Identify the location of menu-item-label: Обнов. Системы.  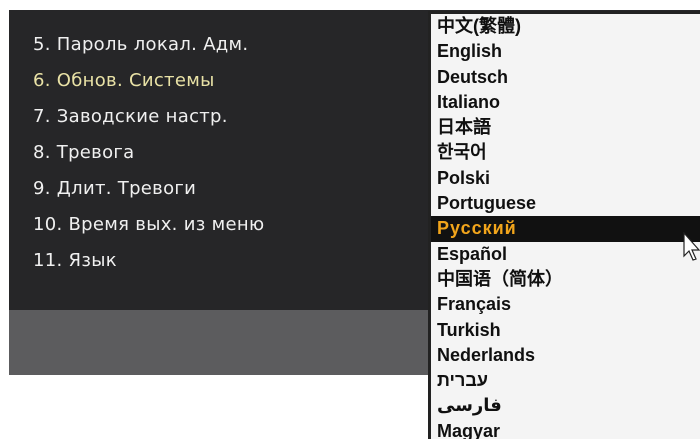
(135, 80).